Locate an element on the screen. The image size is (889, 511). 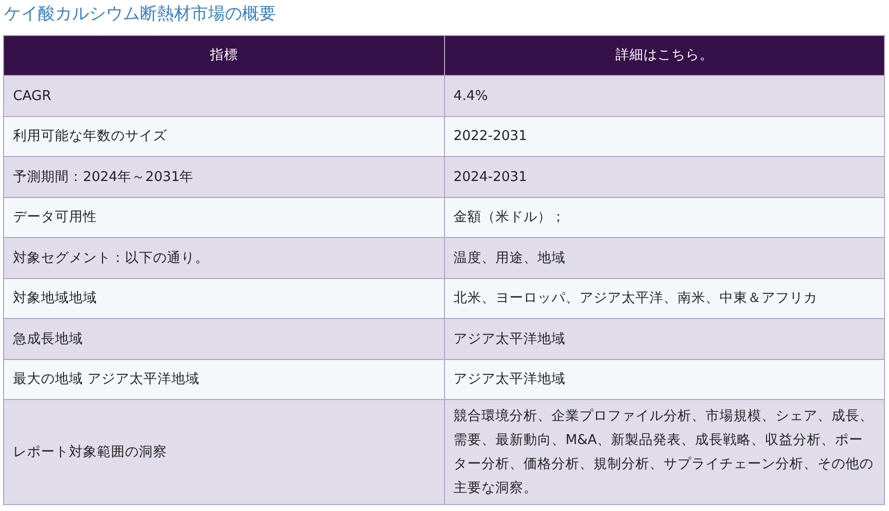
table-cell: 4.4% is located at coordinates (664, 96).